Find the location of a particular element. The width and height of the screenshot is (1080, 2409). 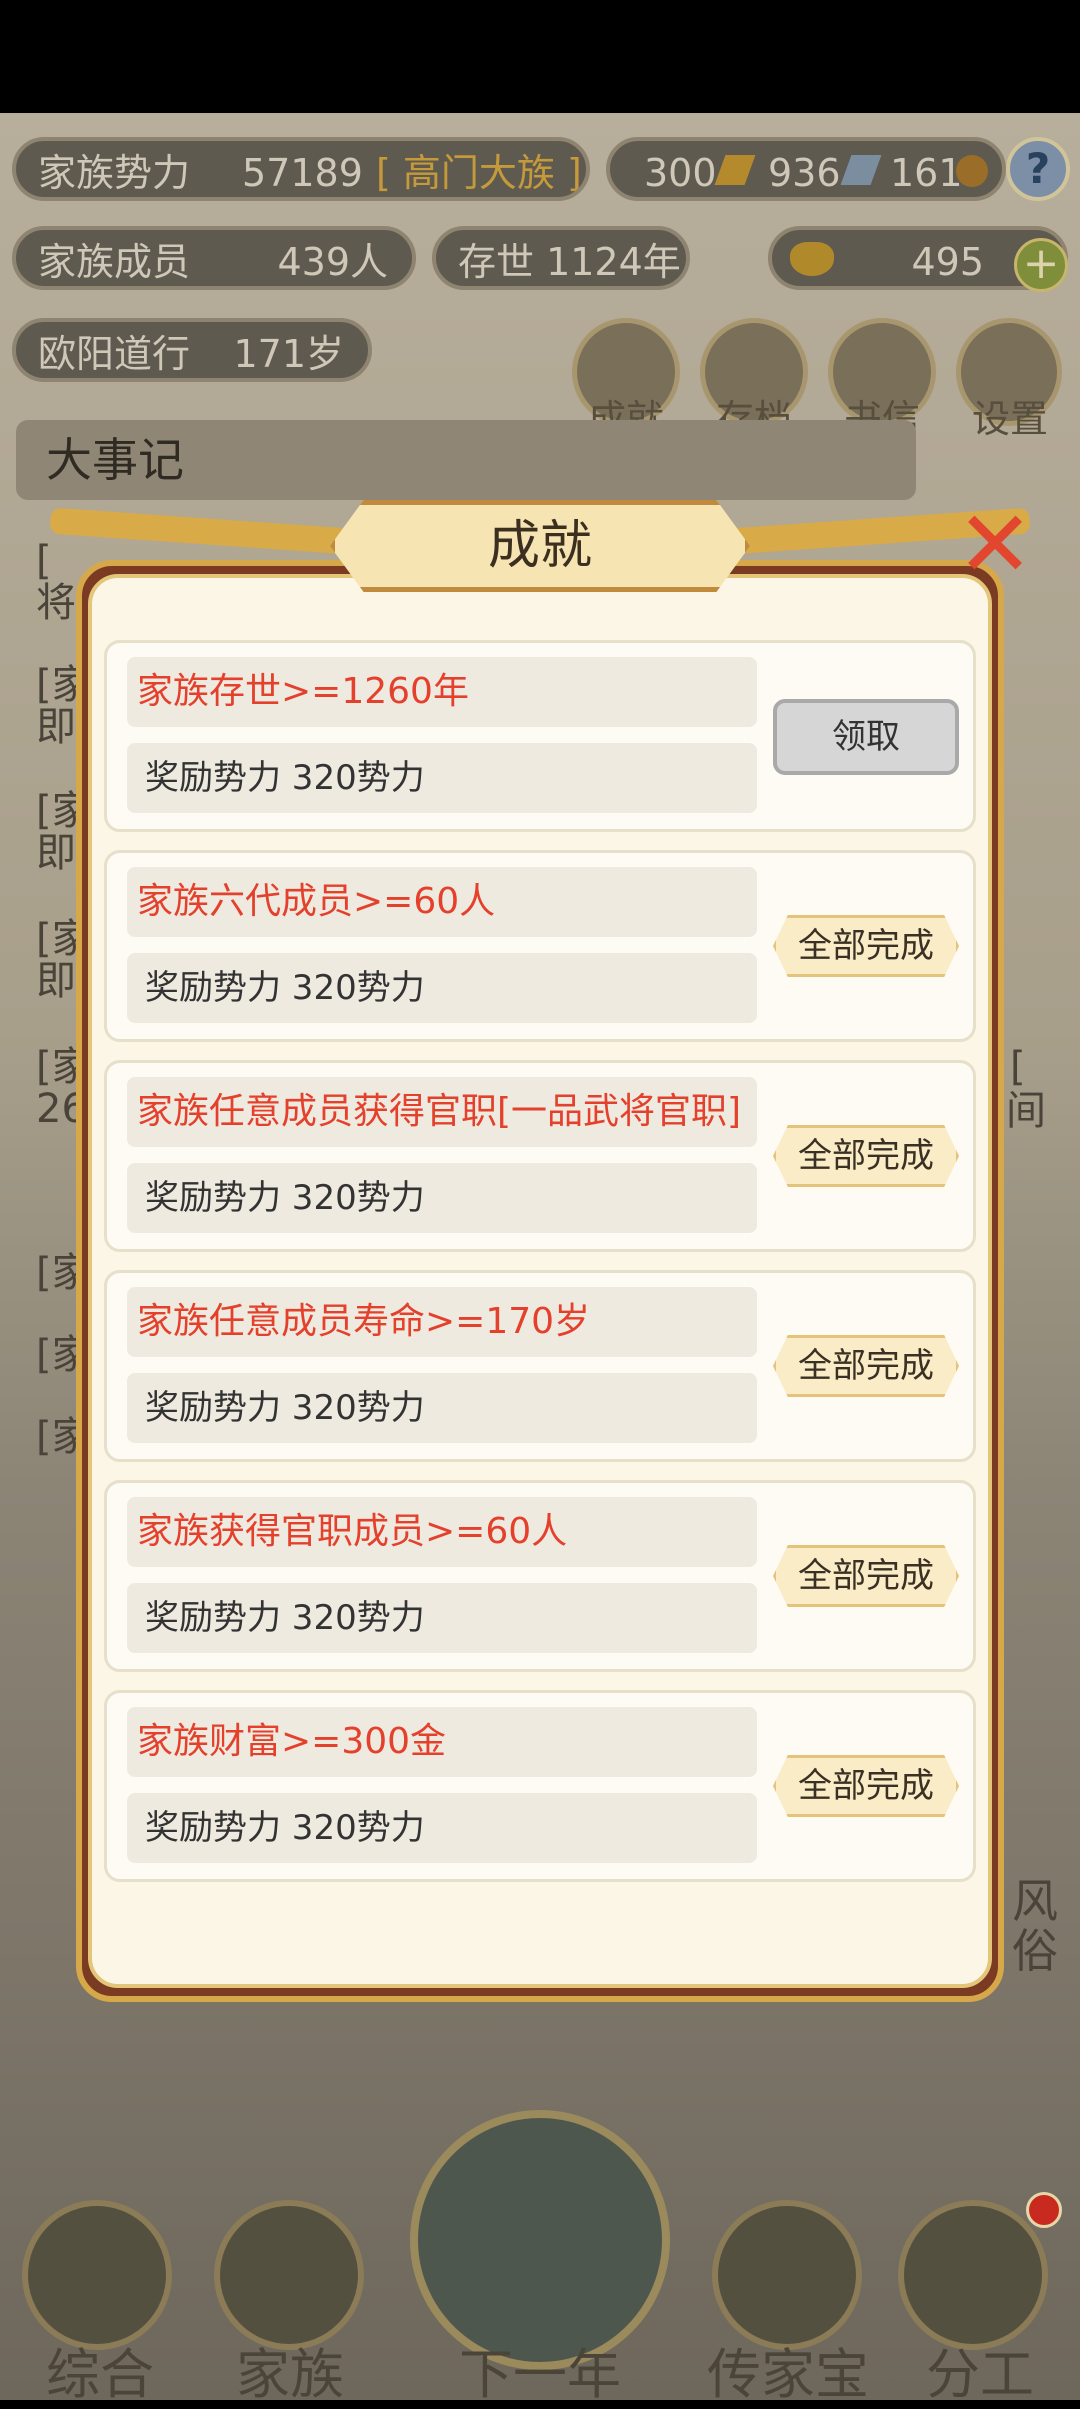

ingot-icon is located at coordinates (812, 259).